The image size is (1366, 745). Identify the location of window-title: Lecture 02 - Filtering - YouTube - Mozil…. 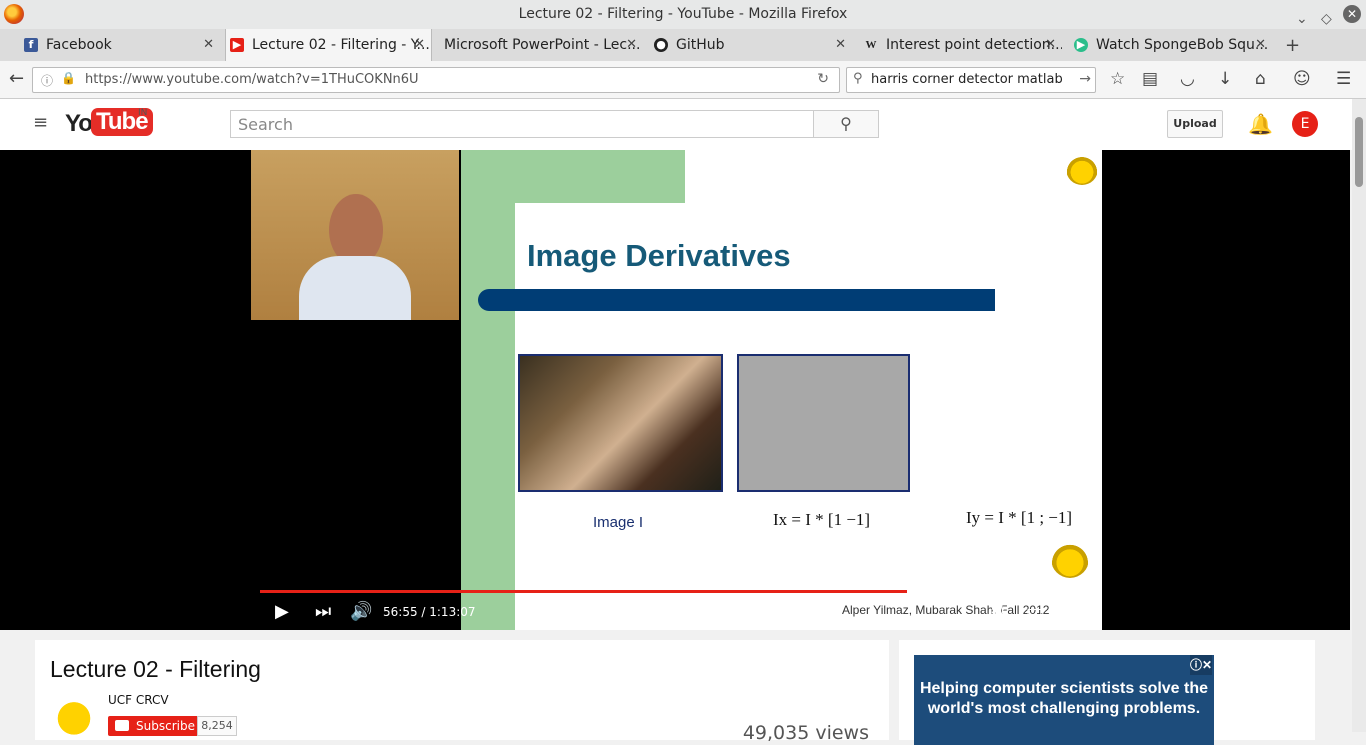
(683, 14).